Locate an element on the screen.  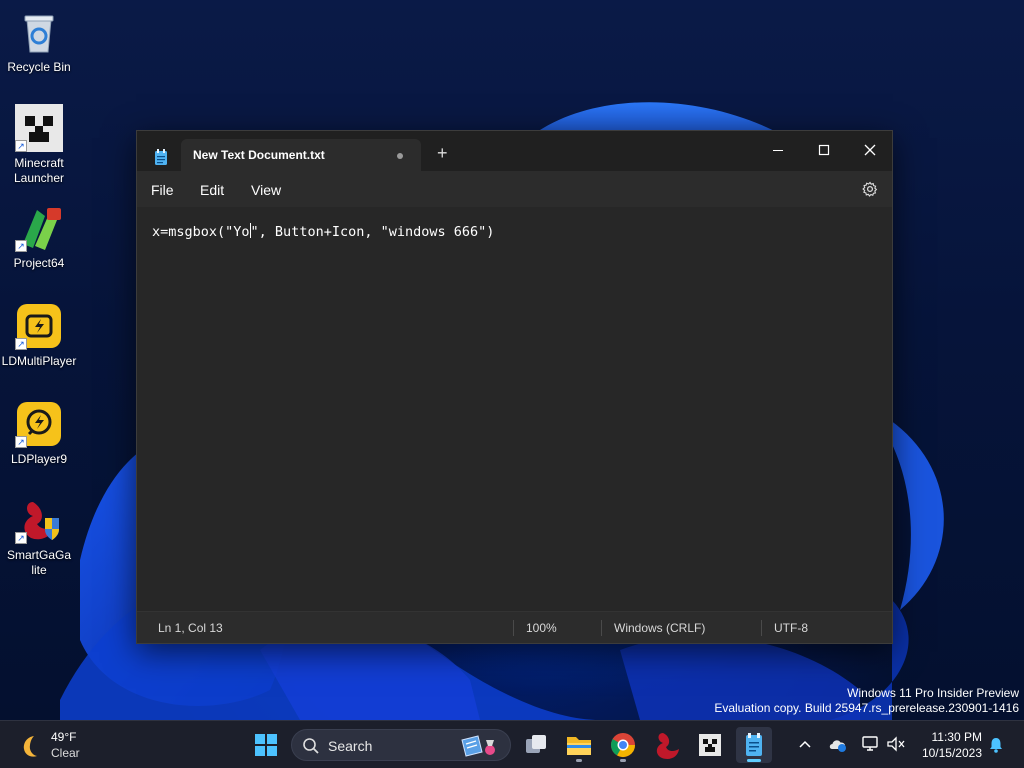
clock-date: 10/15/2023 is located at coordinates (951, 753).